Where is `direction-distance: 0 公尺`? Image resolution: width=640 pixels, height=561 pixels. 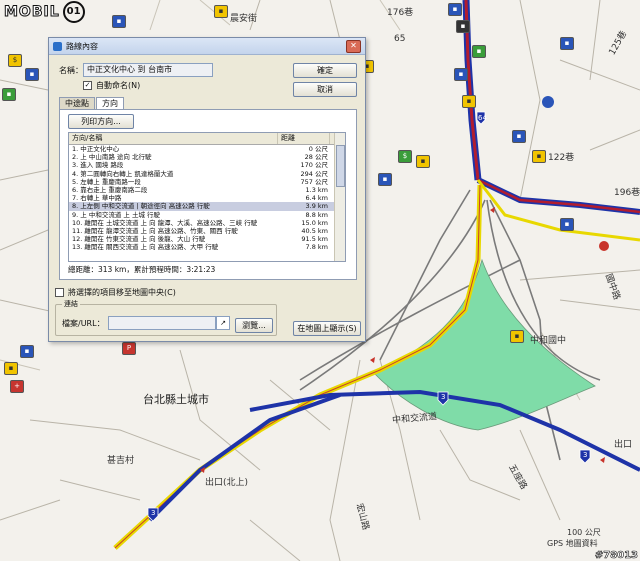 direction-distance: 0 公尺 is located at coordinates (318, 149).